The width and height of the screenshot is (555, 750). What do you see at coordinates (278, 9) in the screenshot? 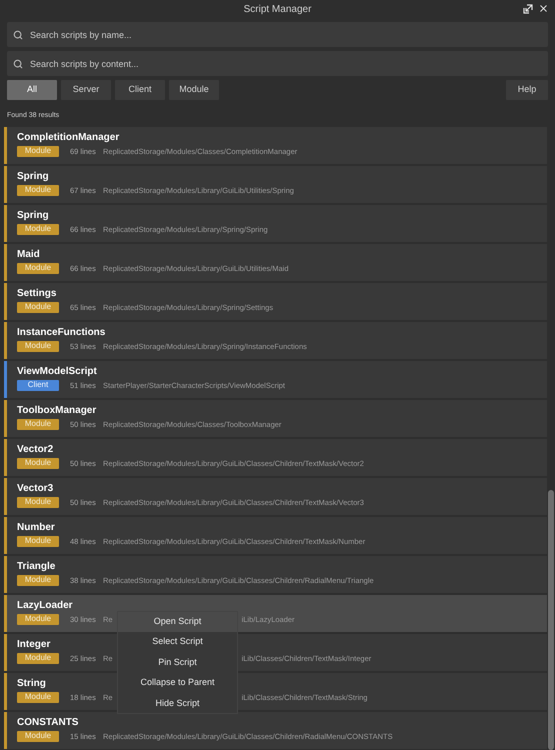
I see `window-title: Script Manager` at bounding box center [278, 9].